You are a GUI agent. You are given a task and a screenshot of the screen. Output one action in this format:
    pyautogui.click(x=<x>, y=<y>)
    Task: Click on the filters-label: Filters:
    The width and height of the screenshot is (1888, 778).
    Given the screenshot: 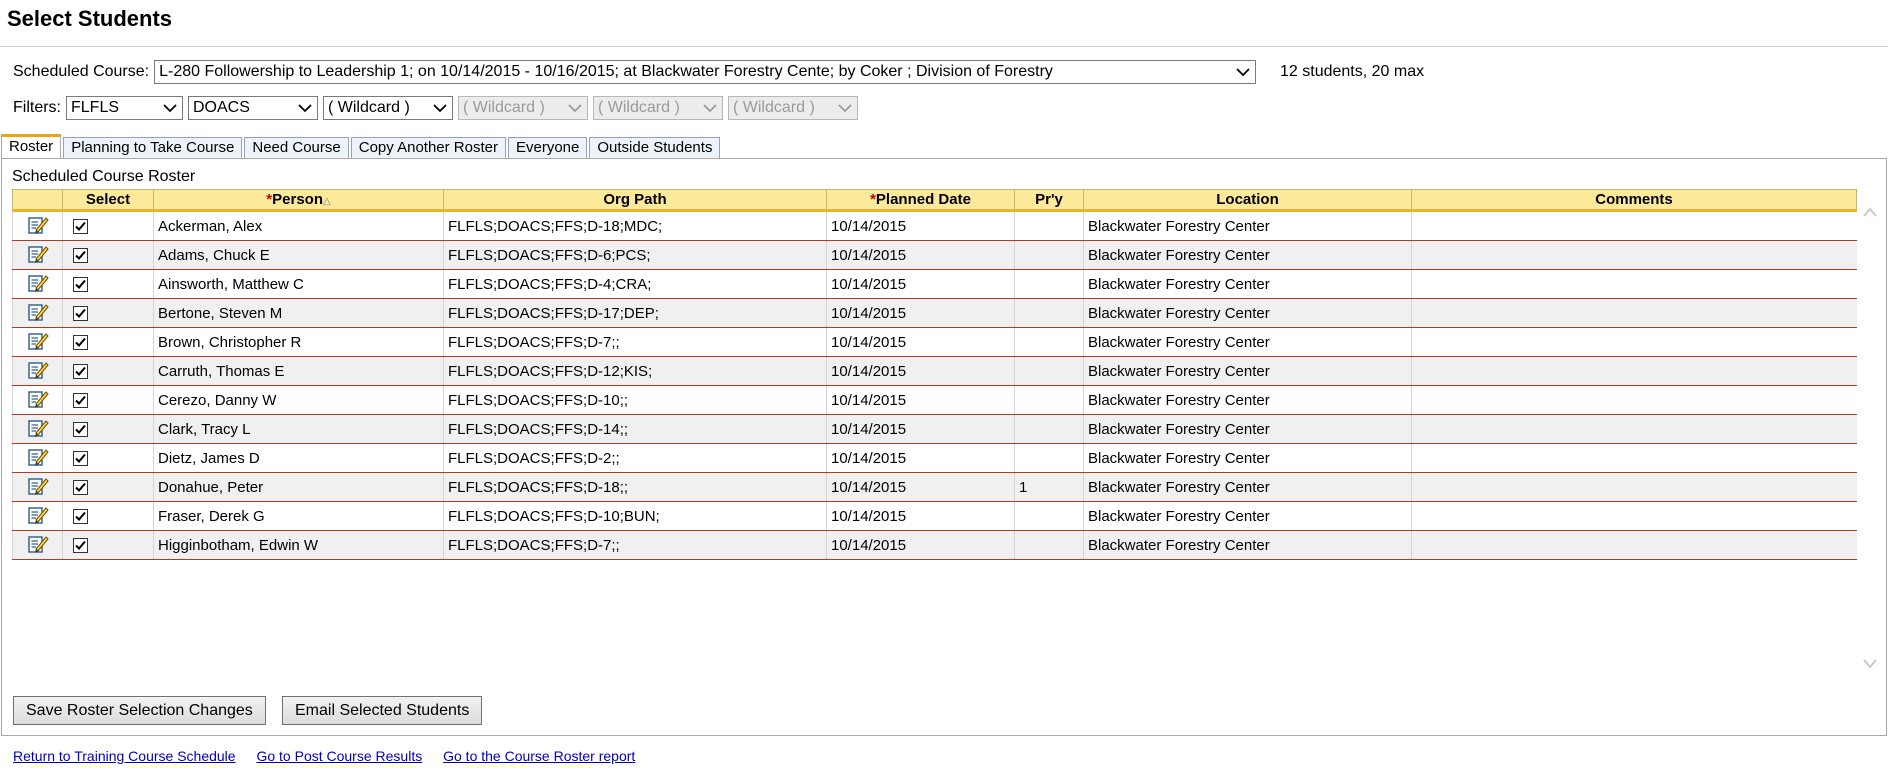 What is the action you would take?
    pyautogui.click(x=37, y=107)
    